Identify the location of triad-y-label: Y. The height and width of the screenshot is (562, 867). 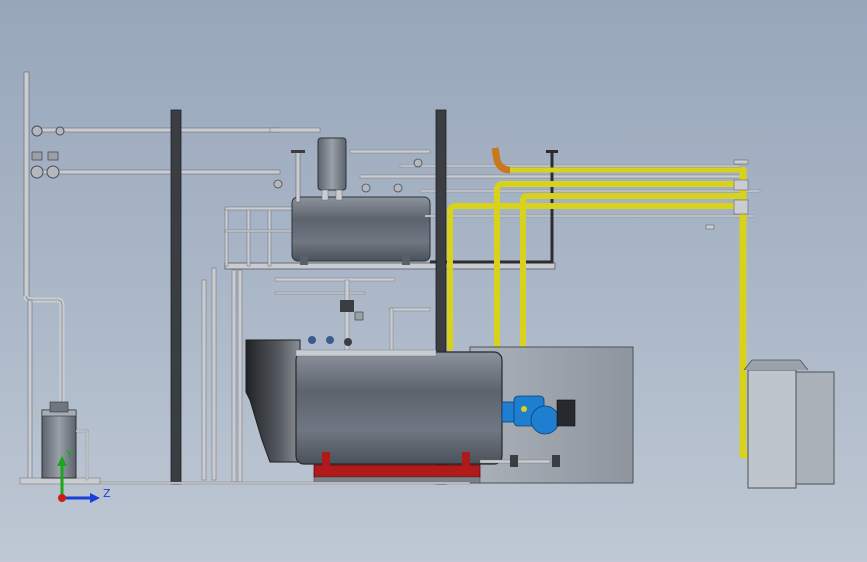
(69, 454).